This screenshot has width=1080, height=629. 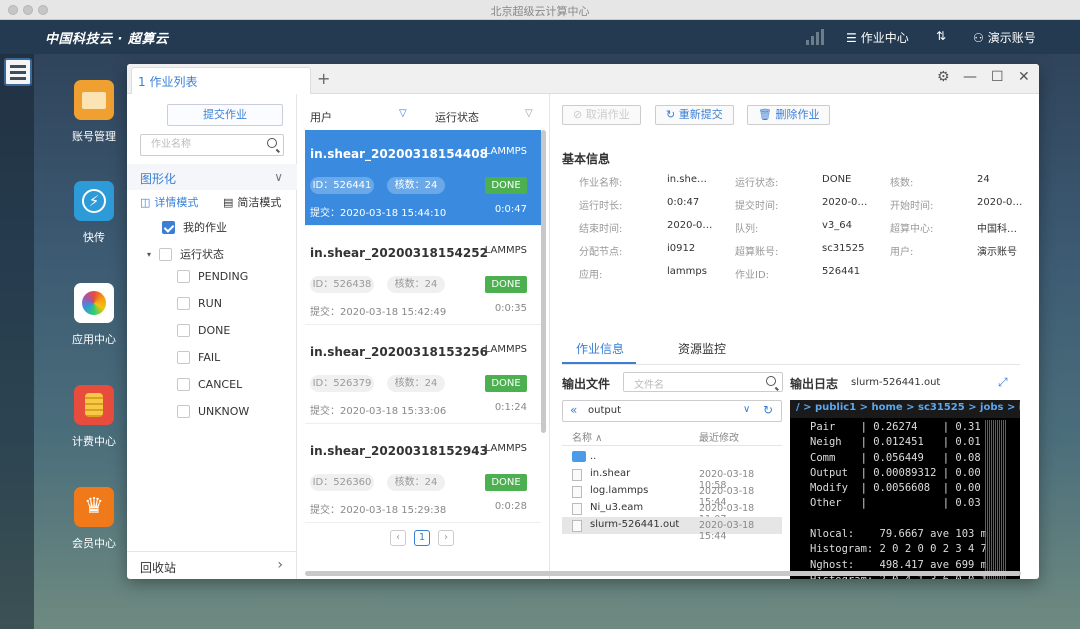 I want to click on job-list-app-icon, so click(x=18, y=72).